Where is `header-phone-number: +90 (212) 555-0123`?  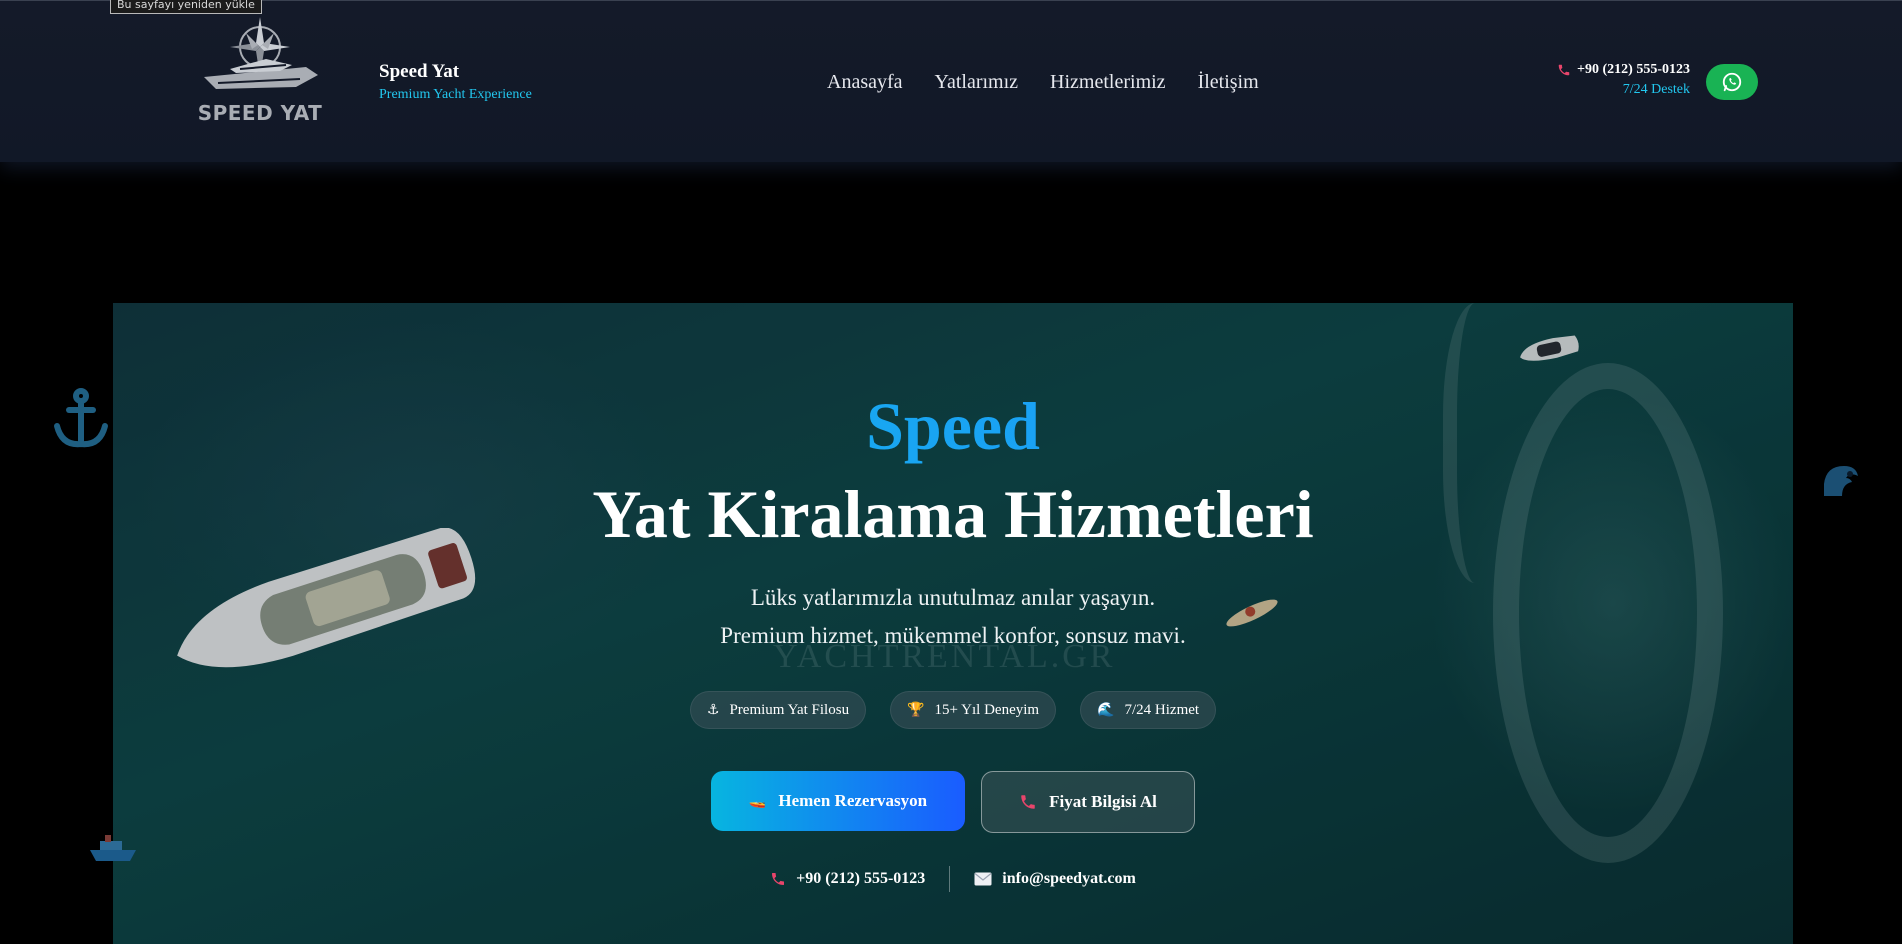 header-phone-number: +90 (212) 555-0123 is located at coordinates (1633, 69).